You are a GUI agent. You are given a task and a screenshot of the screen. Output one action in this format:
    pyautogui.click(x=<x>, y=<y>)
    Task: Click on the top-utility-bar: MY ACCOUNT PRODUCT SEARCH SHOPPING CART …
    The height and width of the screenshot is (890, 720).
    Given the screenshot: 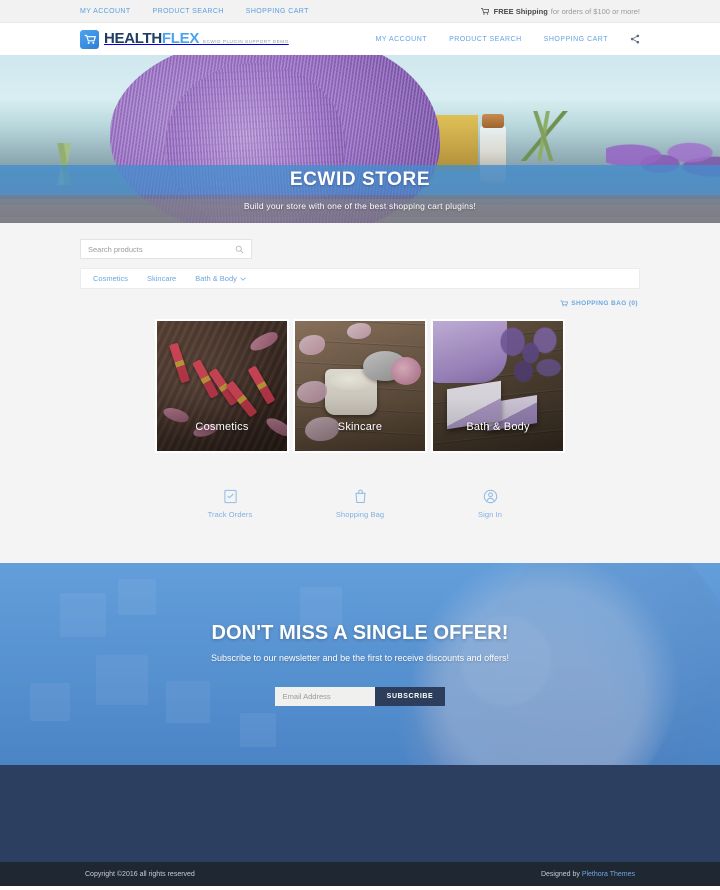 What is the action you would take?
    pyautogui.click(x=360, y=11)
    